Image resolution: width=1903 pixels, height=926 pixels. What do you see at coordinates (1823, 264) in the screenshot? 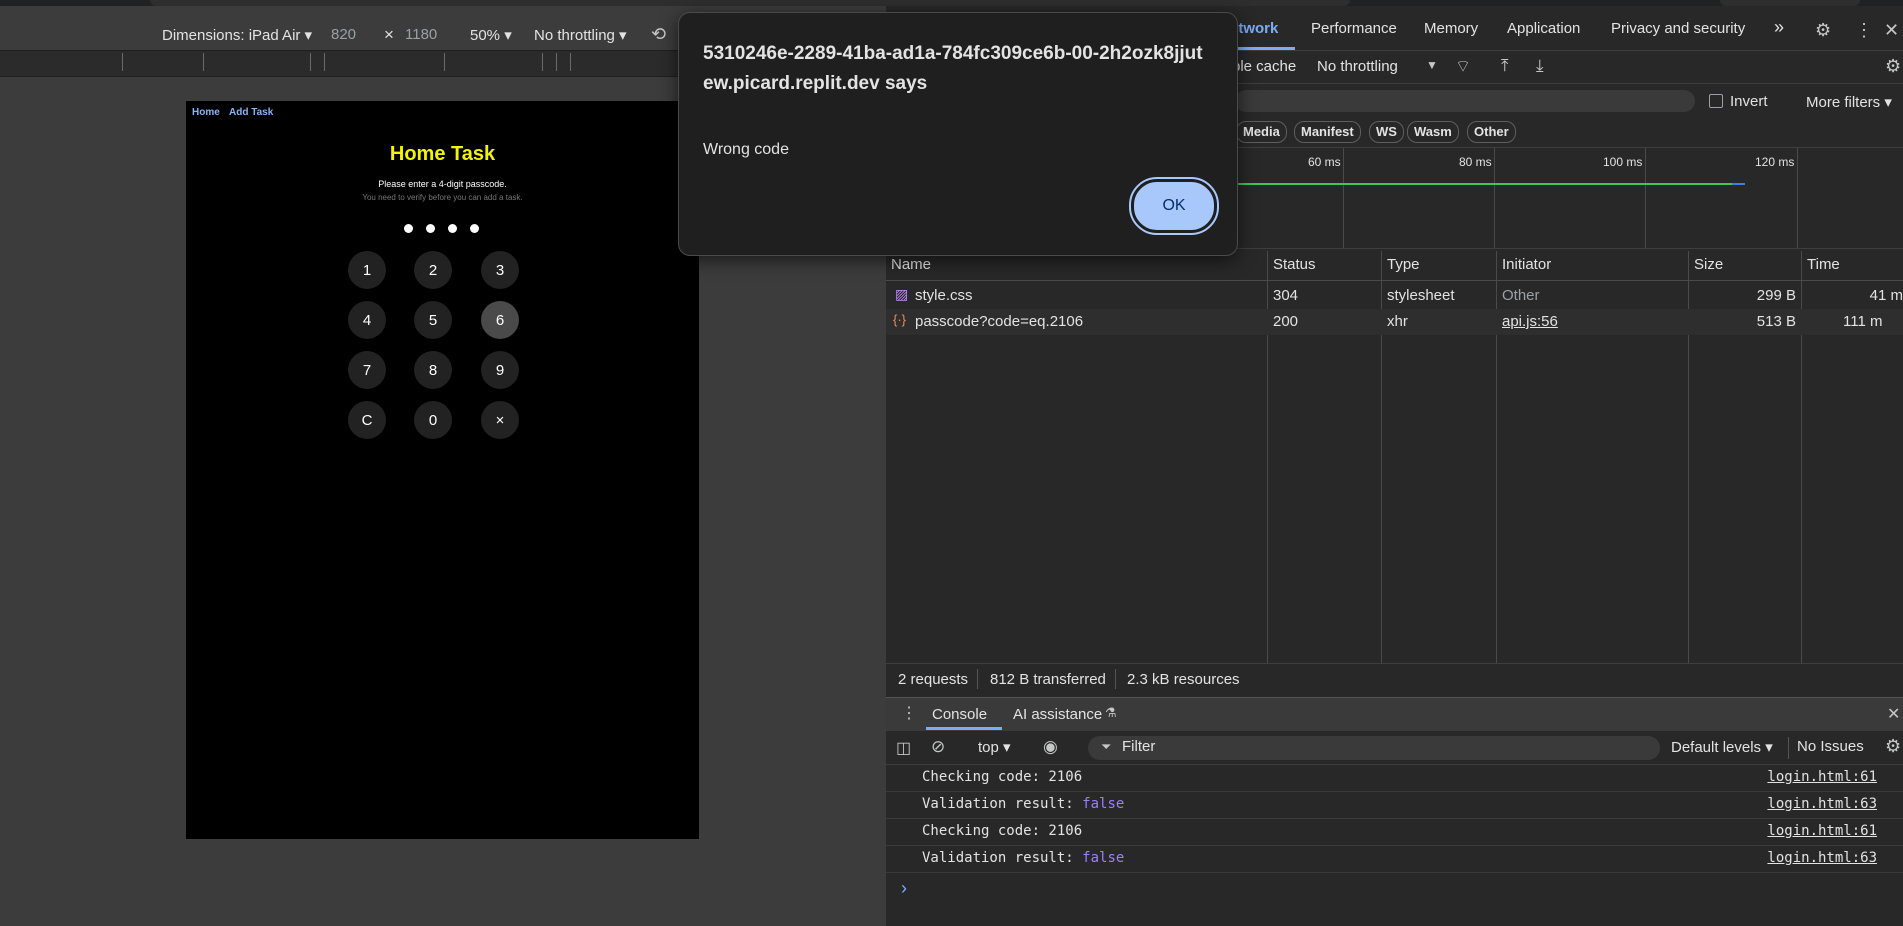
I see `column-header-time: Time` at bounding box center [1823, 264].